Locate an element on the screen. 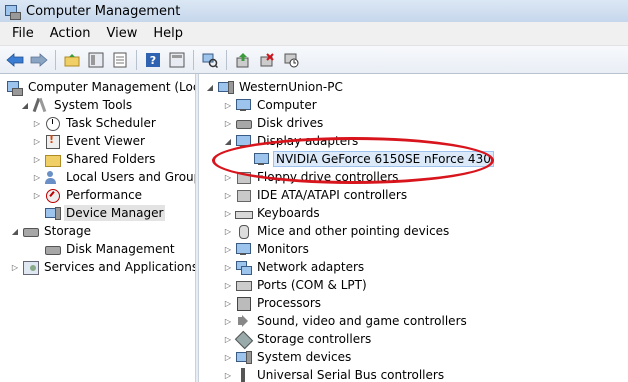  title-bar: Computer Management is located at coordinates (314, 11).